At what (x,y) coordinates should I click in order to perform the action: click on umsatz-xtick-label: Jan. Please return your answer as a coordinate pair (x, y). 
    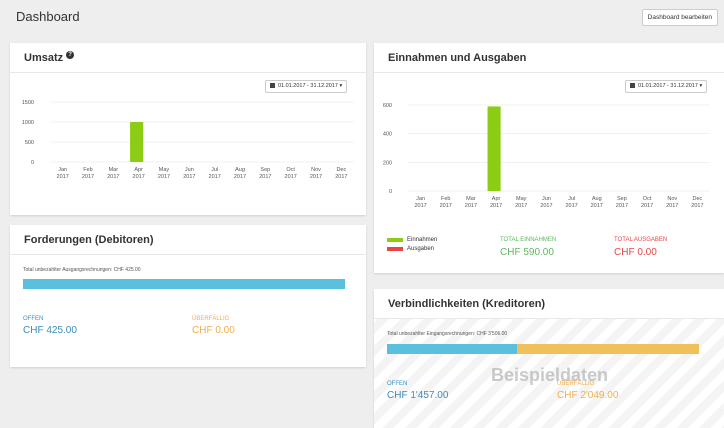
    Looking at the image, I should click on (62, 170).